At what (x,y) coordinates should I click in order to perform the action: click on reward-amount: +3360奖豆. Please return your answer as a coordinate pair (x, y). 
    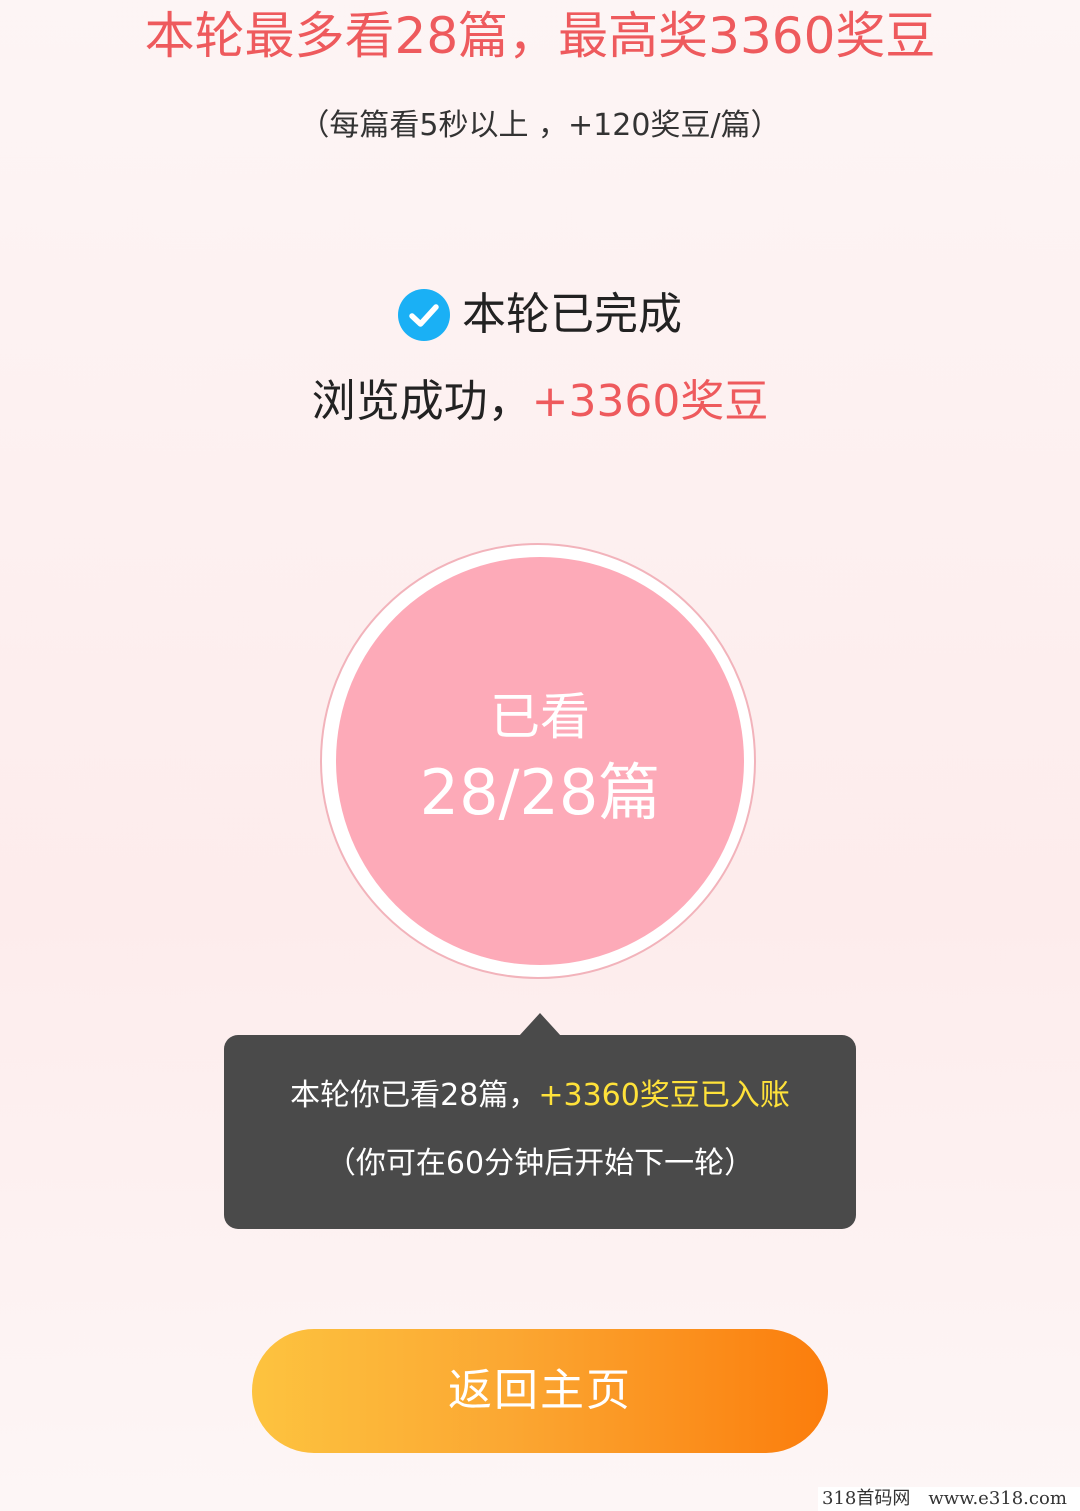
    Looking at the image, I should click on (650, 401).